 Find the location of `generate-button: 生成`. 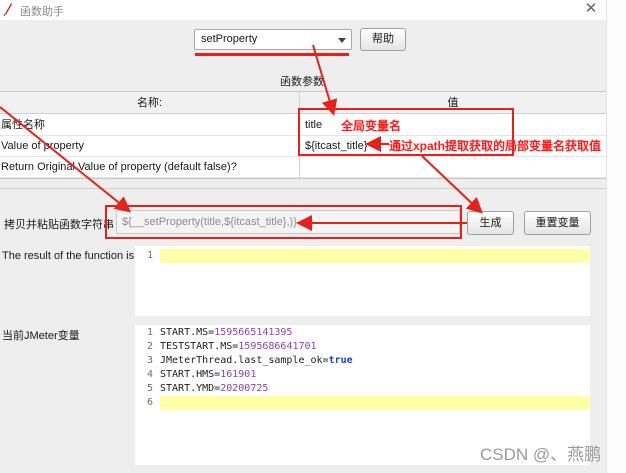

generate-button: 生成 is located at coordinates (490, 223).